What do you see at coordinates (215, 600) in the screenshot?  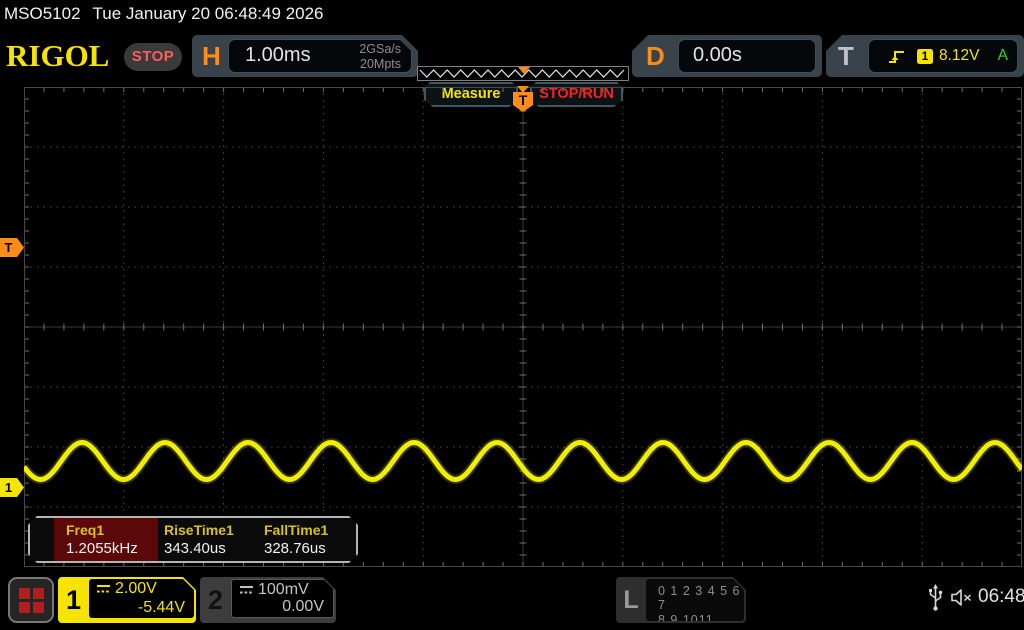 I see `channel2-number: 2` at bounding box center [215, 600].